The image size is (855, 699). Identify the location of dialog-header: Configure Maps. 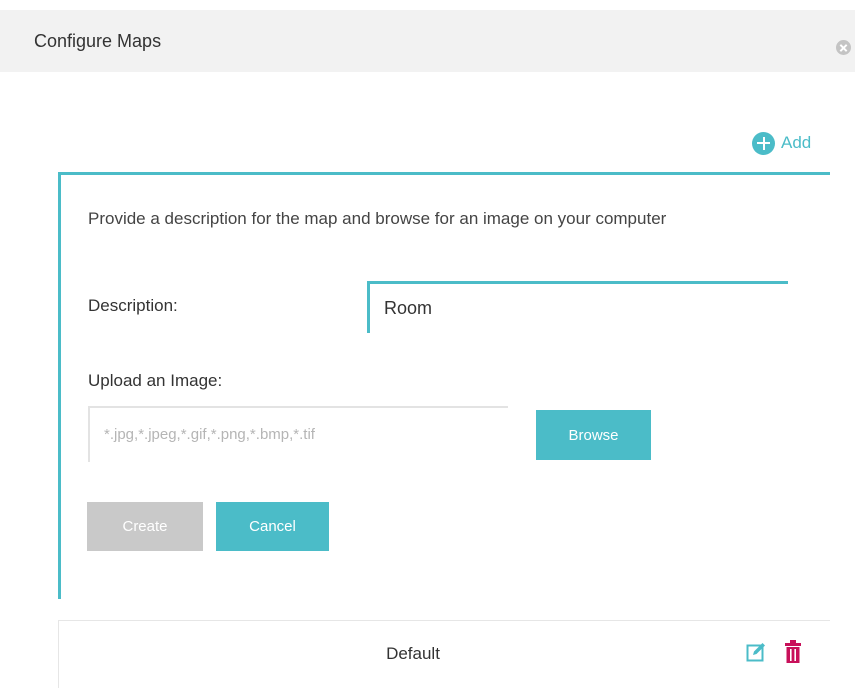
(427, 41).